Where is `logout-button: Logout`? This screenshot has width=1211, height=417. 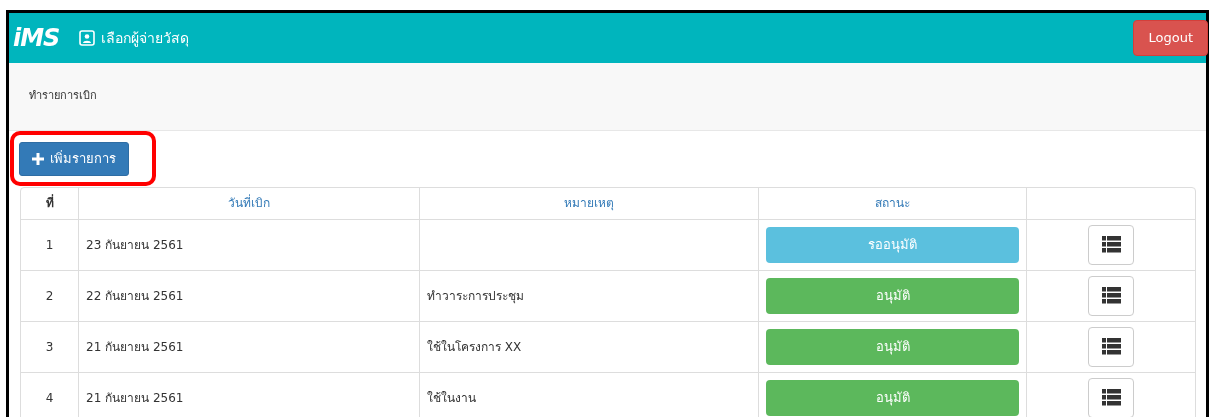 logout-button: Logout is located at coordinates (1170, 38).